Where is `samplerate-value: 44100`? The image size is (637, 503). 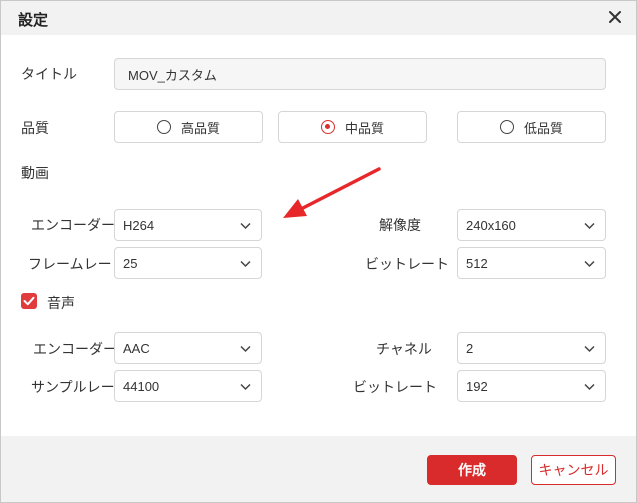
samplerate-value: 44100 is located at coordinates (141, 386).